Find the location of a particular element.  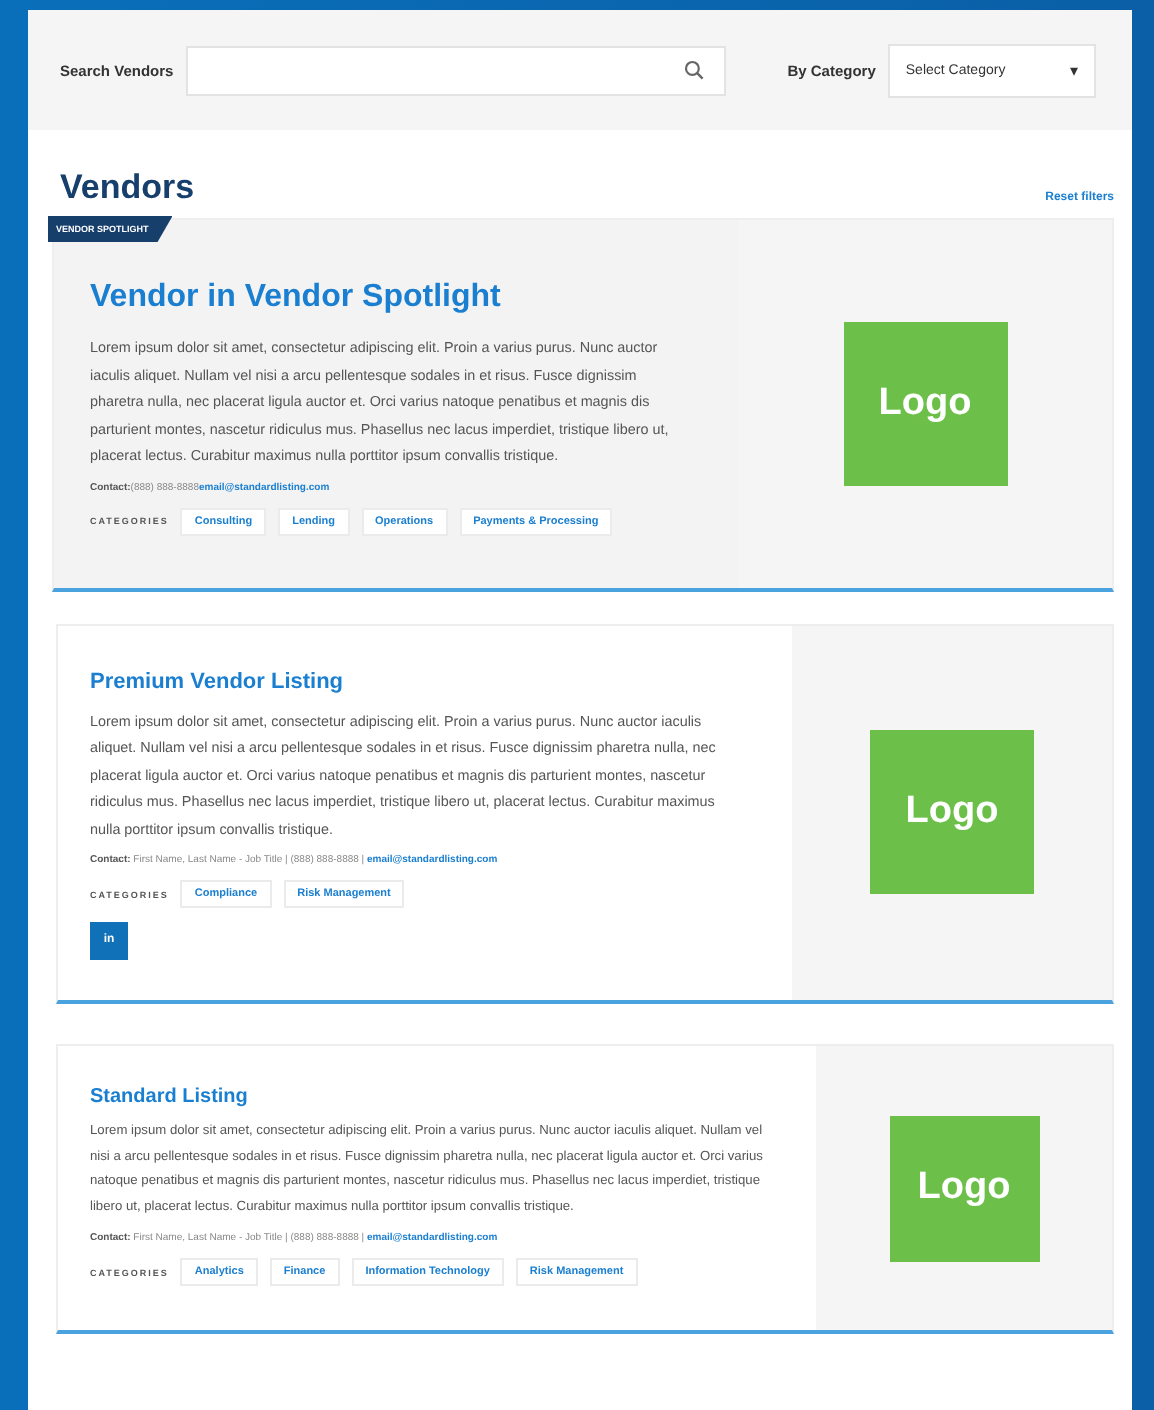

page-title: Vendors is located at coordinates (127, 188).